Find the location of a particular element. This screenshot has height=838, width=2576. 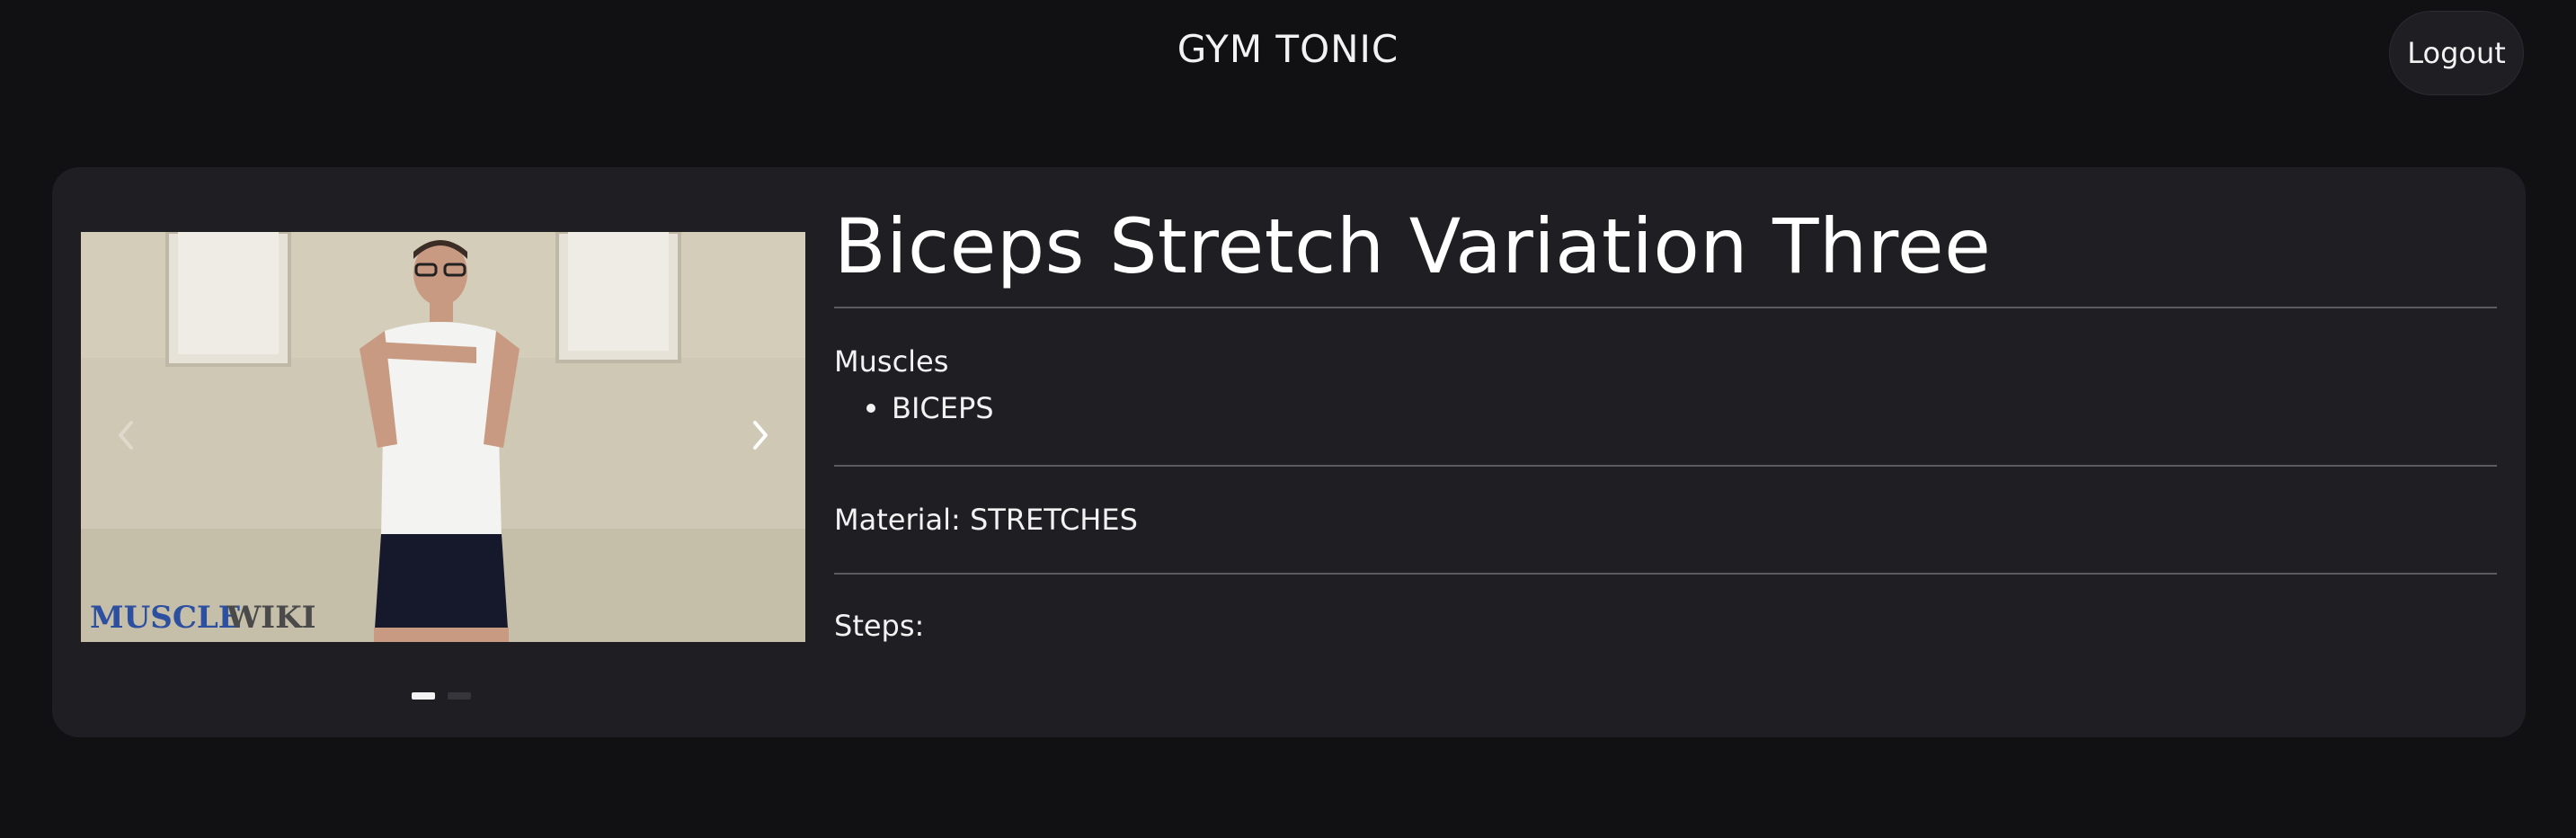

top-bar: GYM TONIC Logout is located at coordinates (1288, 54).